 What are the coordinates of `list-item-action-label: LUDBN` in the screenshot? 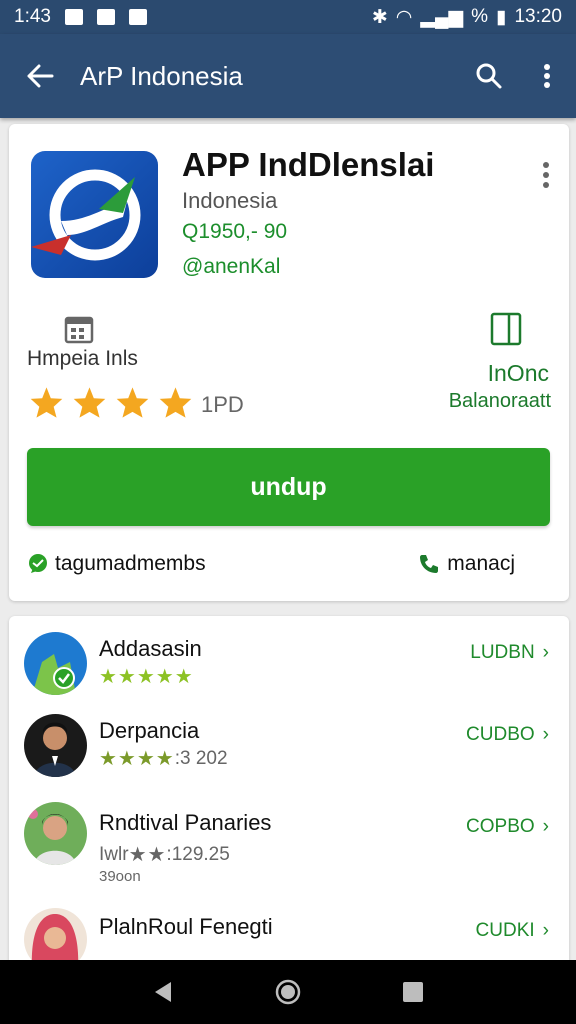 It's located at (502, 652).